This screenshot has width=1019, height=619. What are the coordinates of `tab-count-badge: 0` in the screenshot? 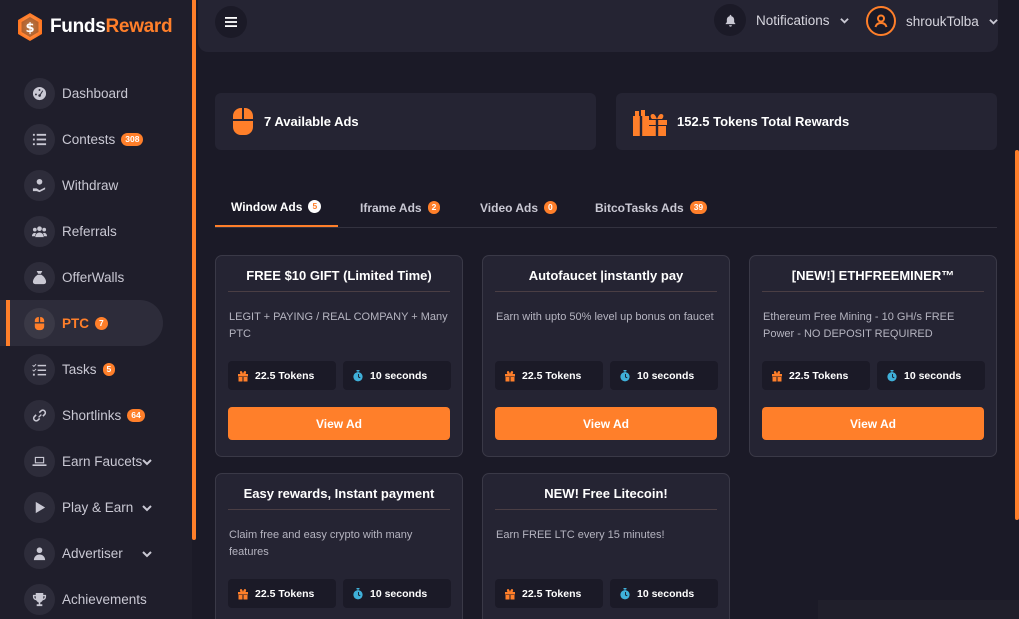 It's located at (550, 207).